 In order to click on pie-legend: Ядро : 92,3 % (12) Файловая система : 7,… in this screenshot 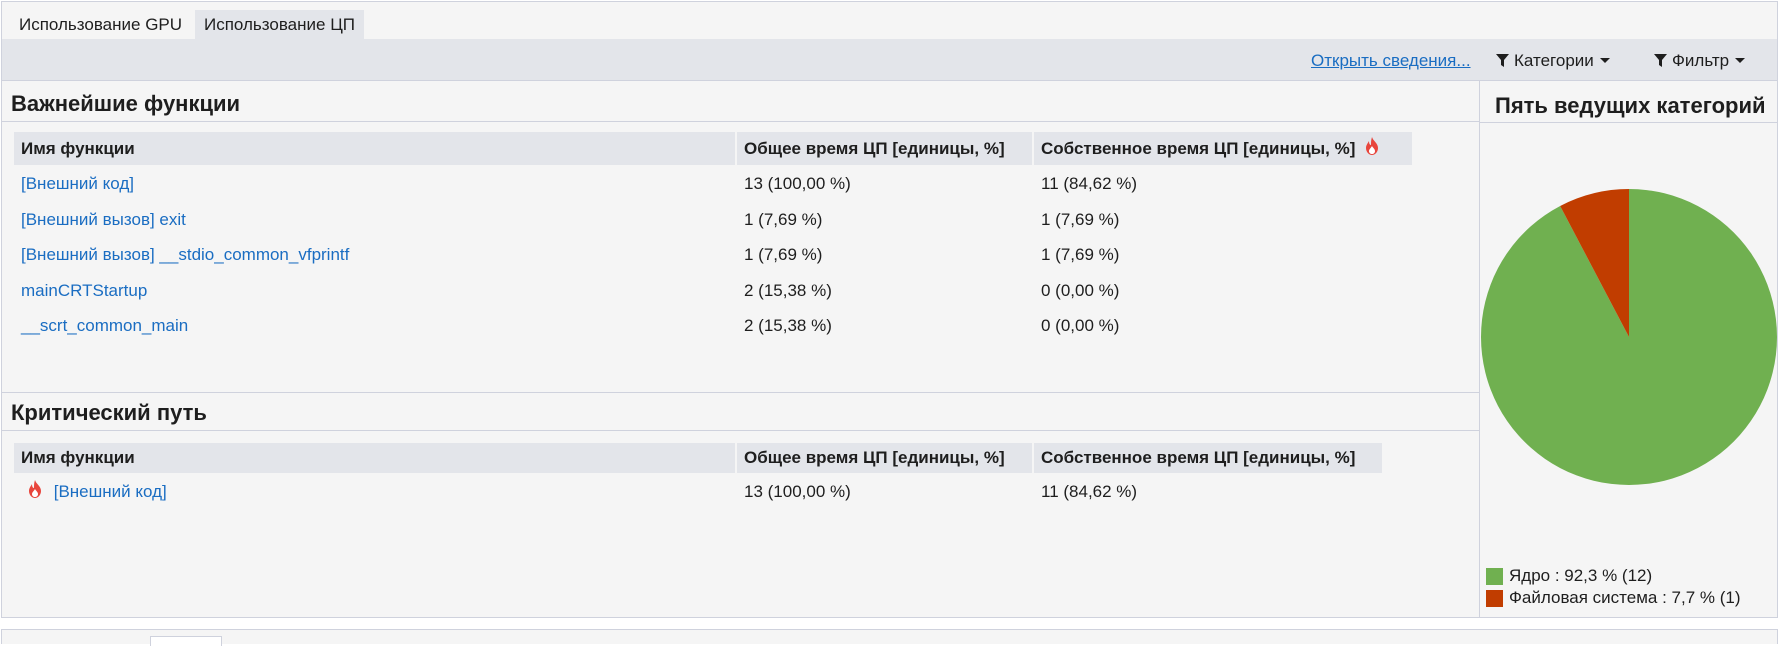, I will do `click(1613, 587)`.